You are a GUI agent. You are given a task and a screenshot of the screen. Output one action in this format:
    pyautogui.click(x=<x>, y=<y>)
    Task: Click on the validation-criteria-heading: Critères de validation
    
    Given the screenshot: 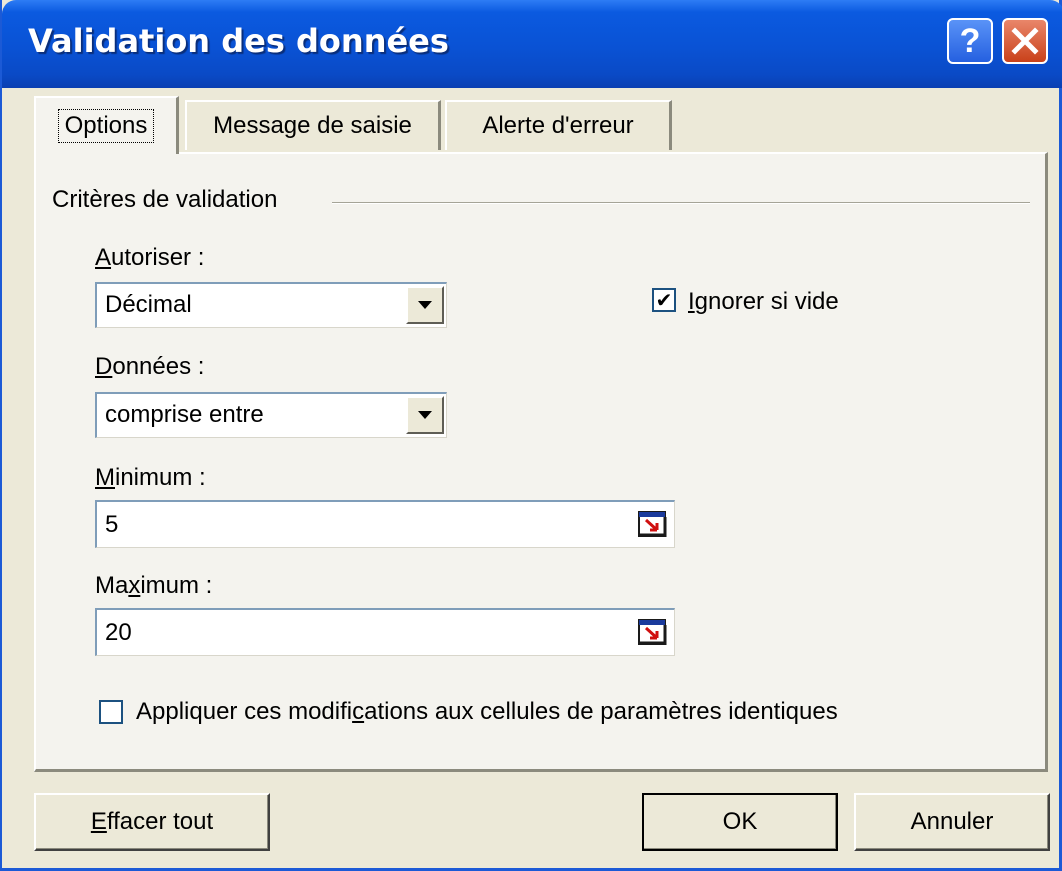 What is the action you would take?
    pyautogui.click(x=171, y=200)
    